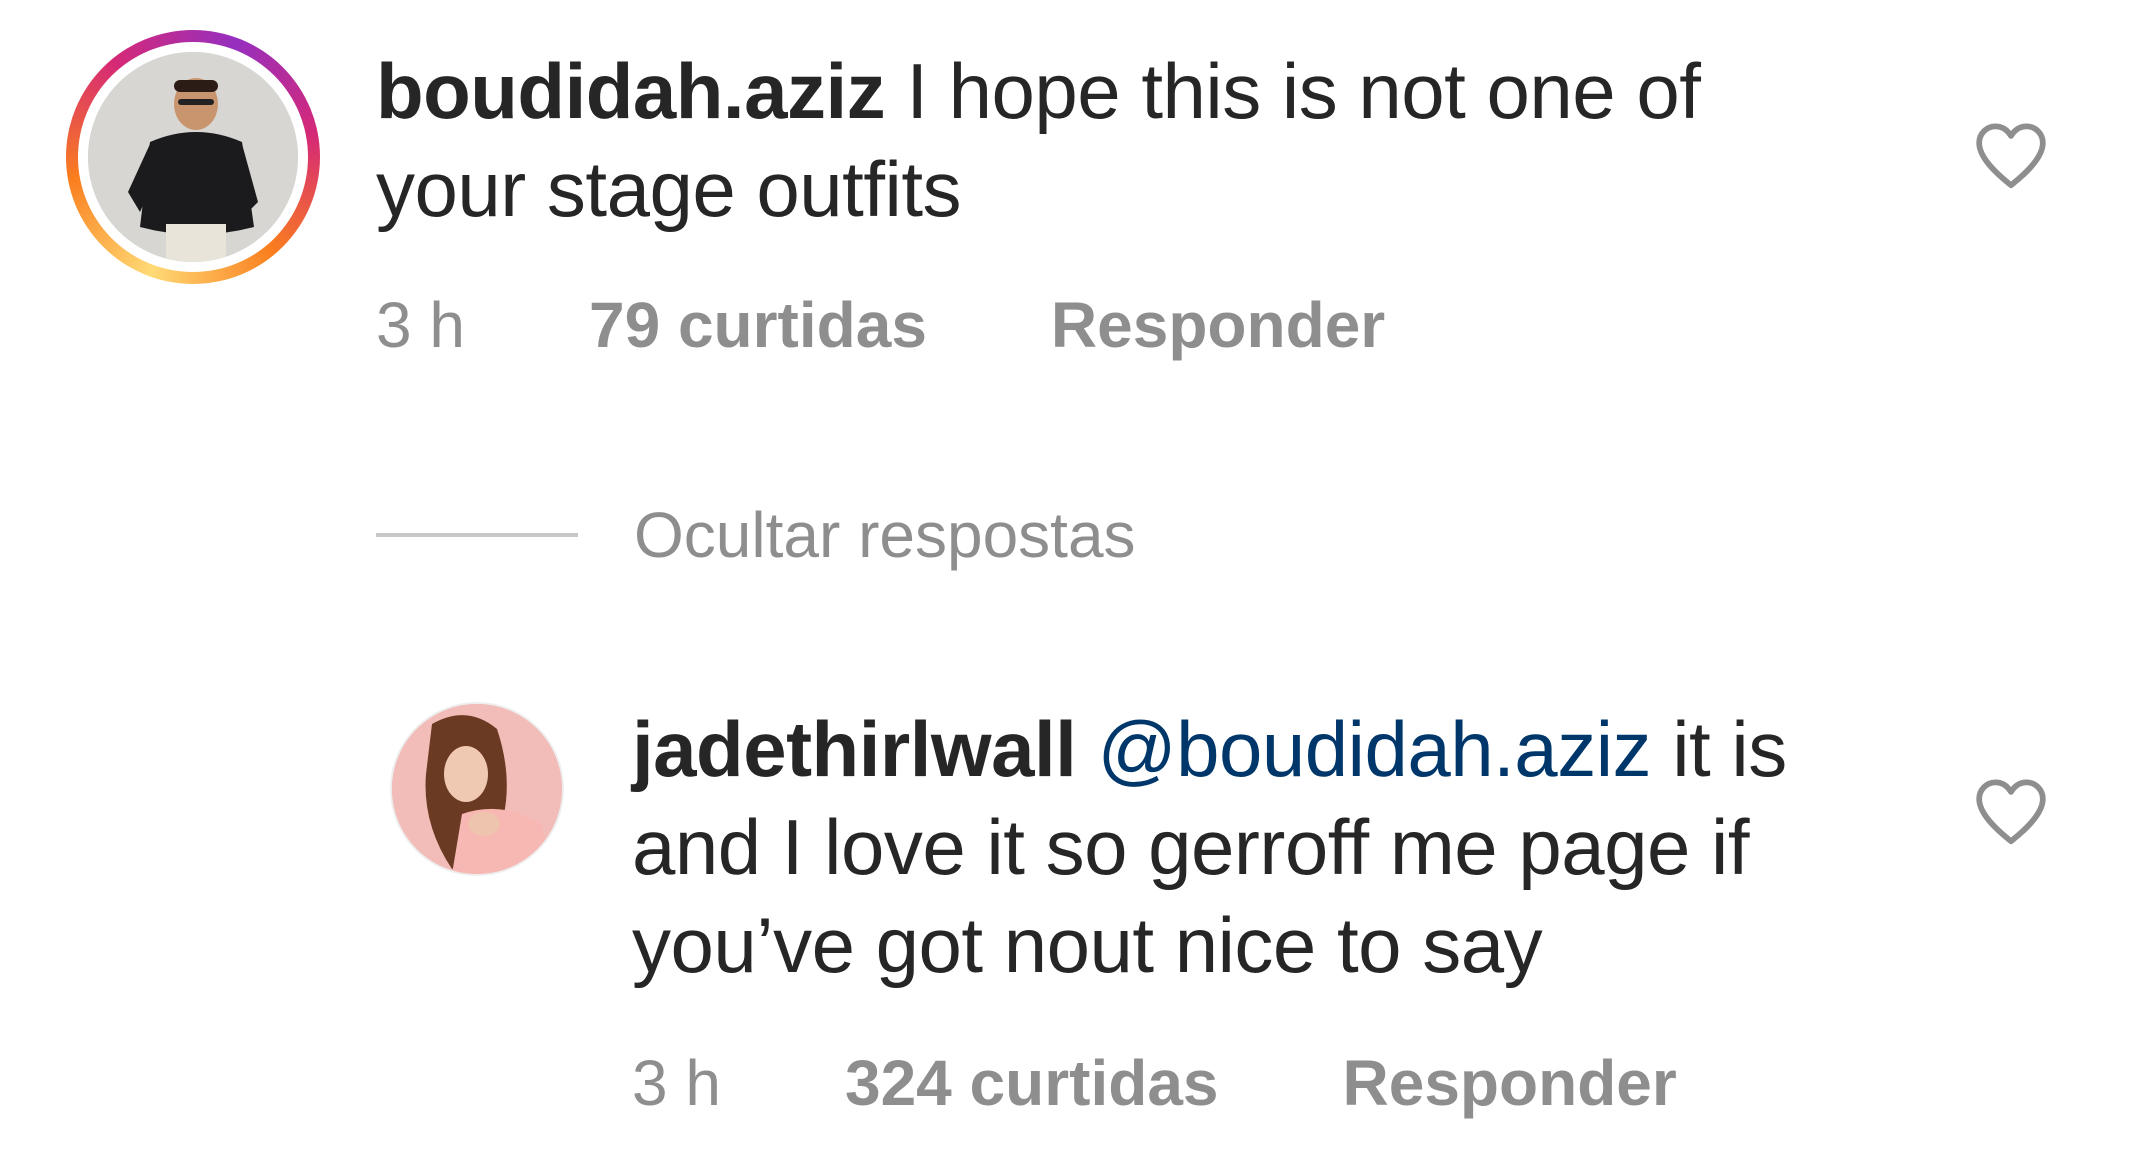 The image size is (2150, 1164). I want to click on reply-reply-button: Responder, so click(1510, 1083).